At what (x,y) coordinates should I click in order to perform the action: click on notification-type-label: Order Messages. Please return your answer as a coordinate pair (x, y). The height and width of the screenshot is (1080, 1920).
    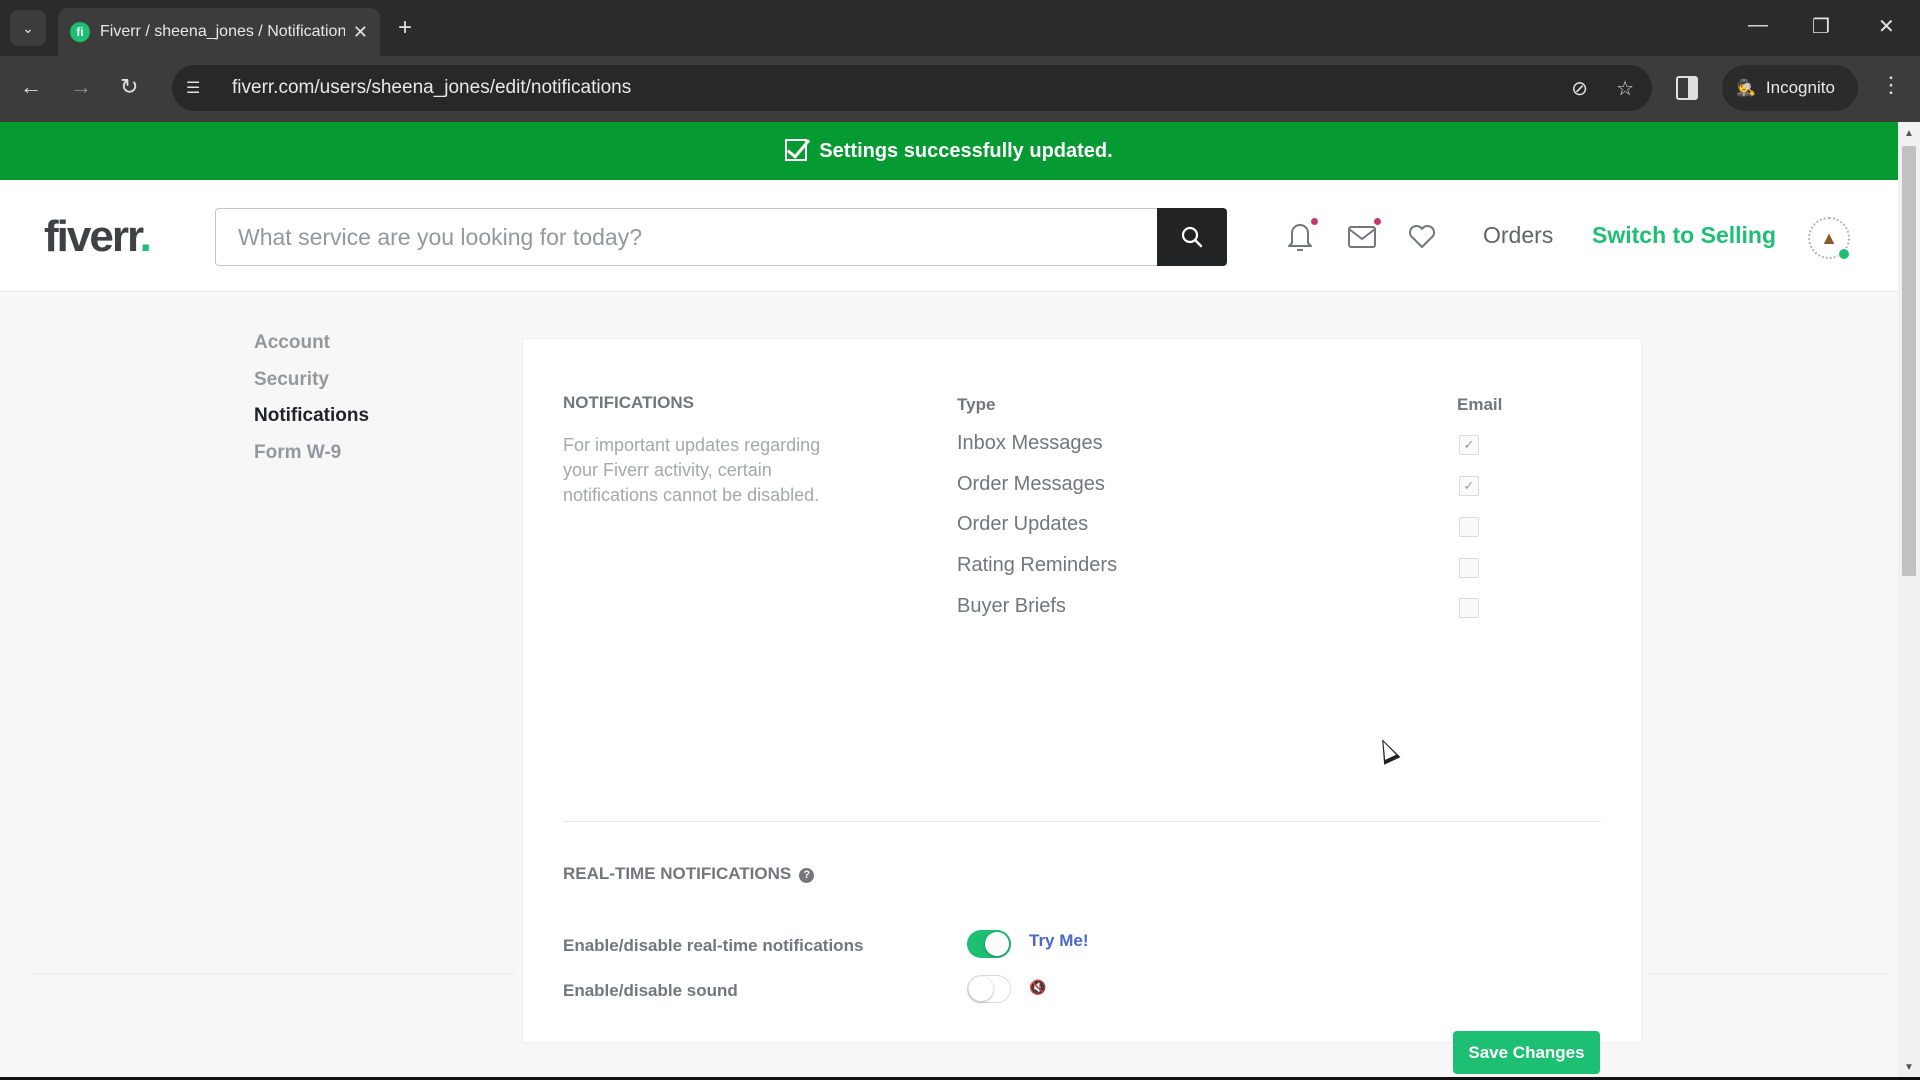
    Looking at the image, I should click on (1031, 484).